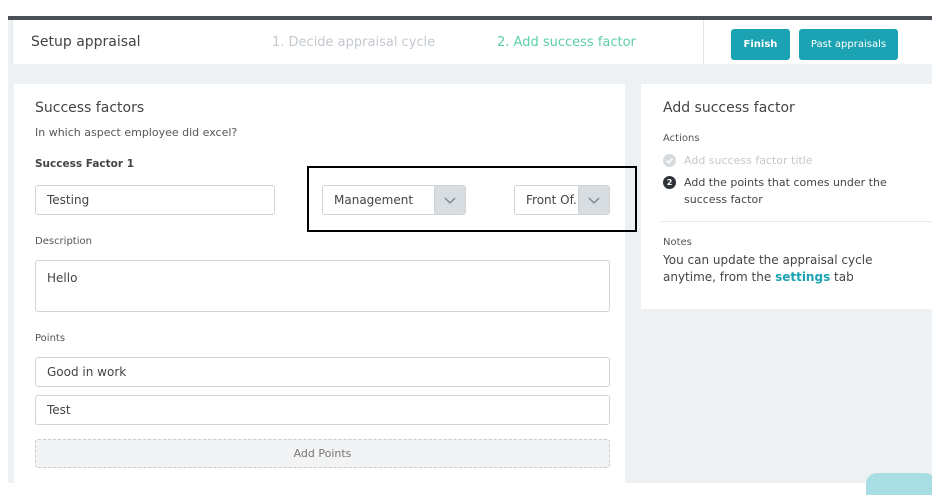  What do you see at coordinates (322, 453) in the screenshot?
I see `add-points-button: Add Points` at bounding box center [322, 453].